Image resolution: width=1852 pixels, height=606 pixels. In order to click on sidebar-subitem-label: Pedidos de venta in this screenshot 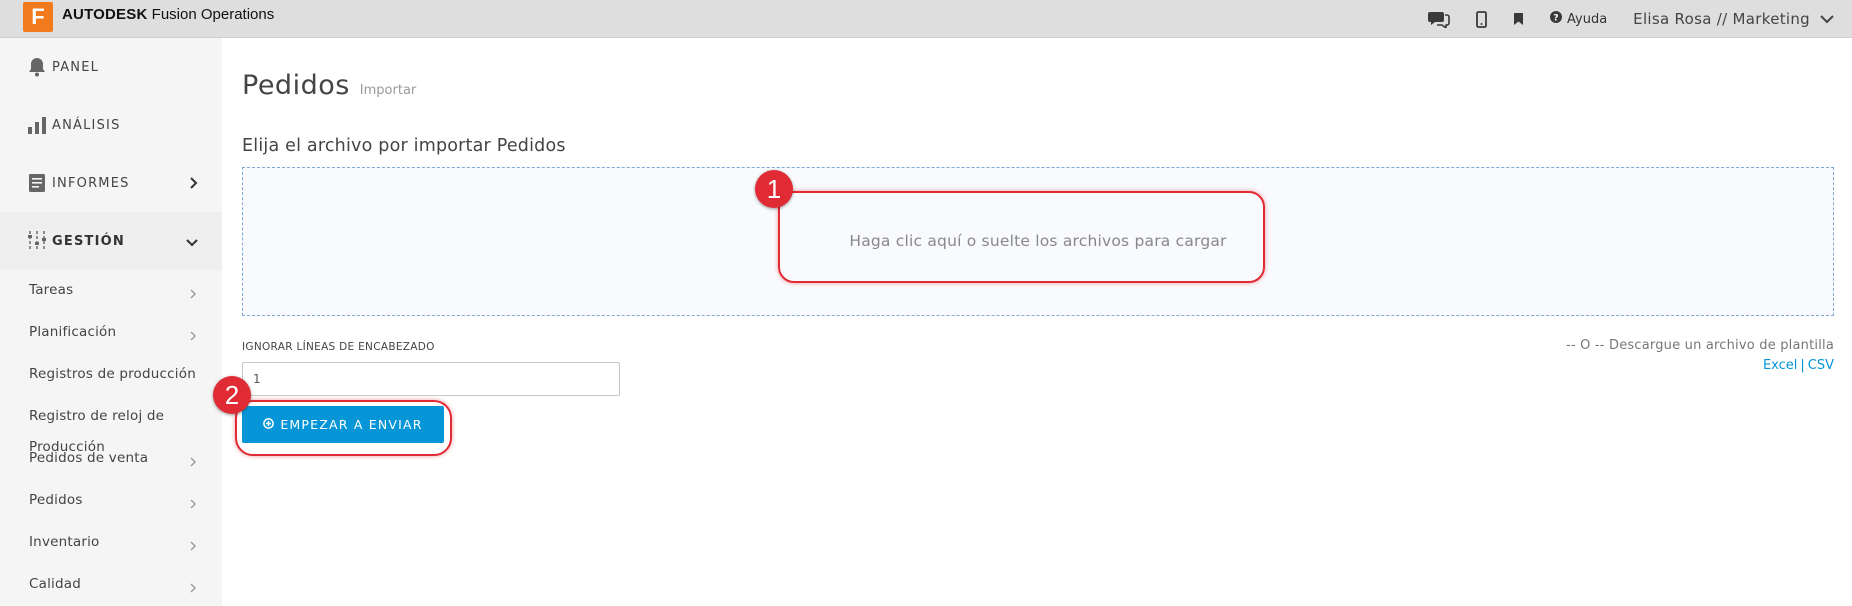, I will do `click(89, 458)`.